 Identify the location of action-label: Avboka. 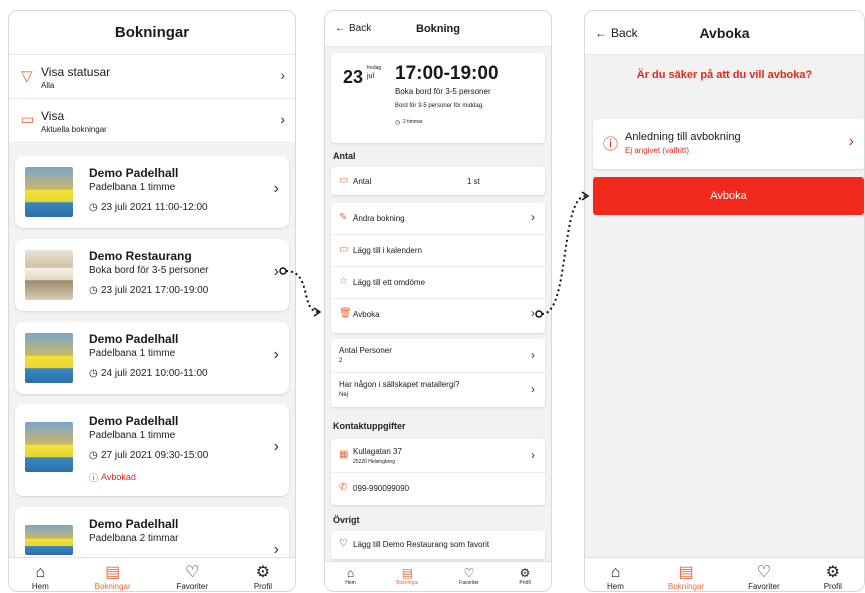
(366, 314).